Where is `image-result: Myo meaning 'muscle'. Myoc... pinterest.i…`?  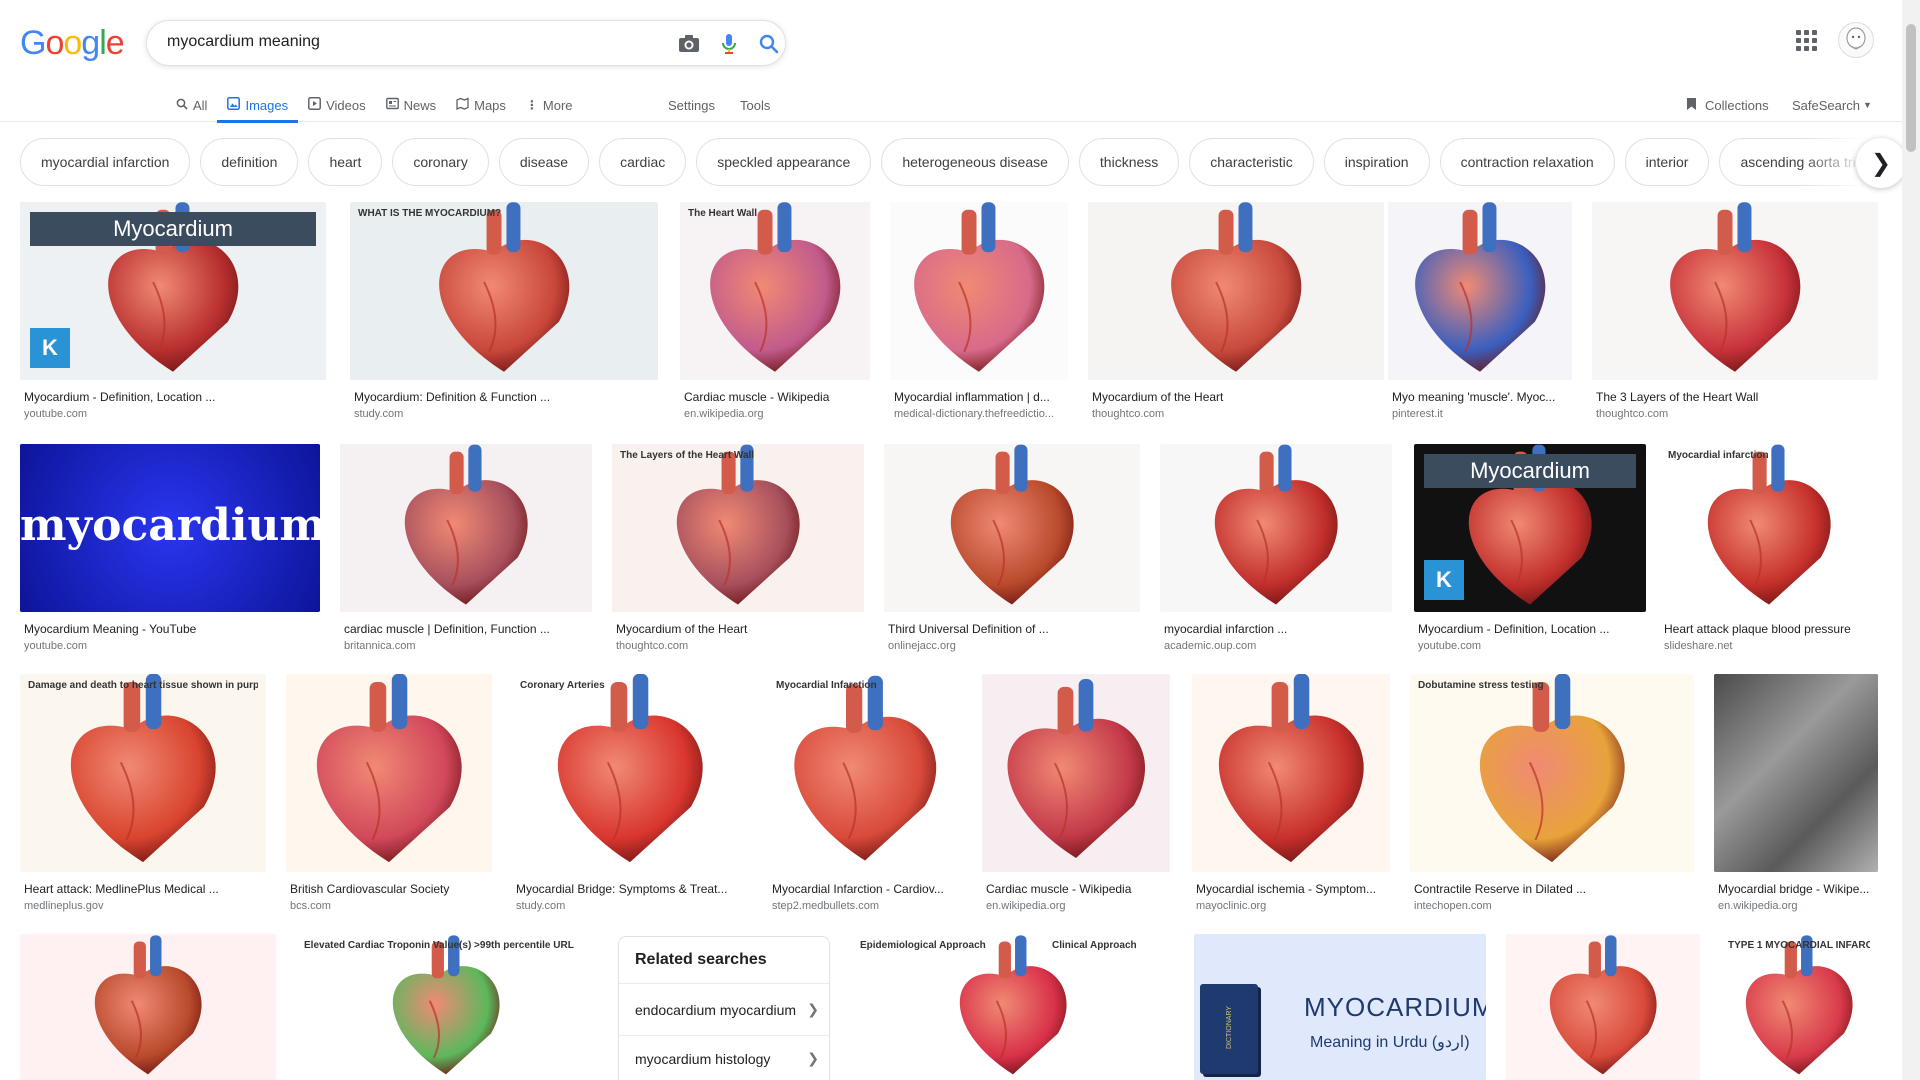 image-result: Myo meaning 'muscle'. Myoc... pinterest.i… is located at coordinates (1480, 313).